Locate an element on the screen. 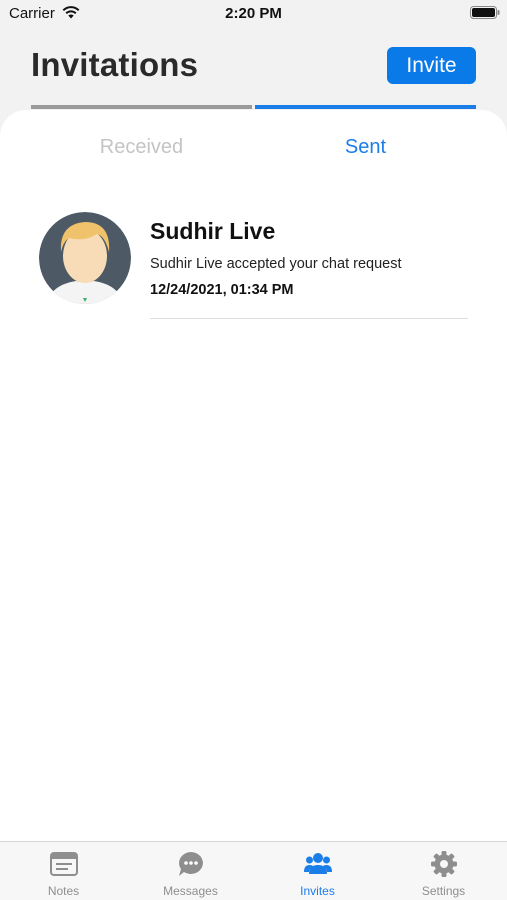 The image size is (507, 900). tabbar-item-notes: Notes is located at coordinates (63, 871).